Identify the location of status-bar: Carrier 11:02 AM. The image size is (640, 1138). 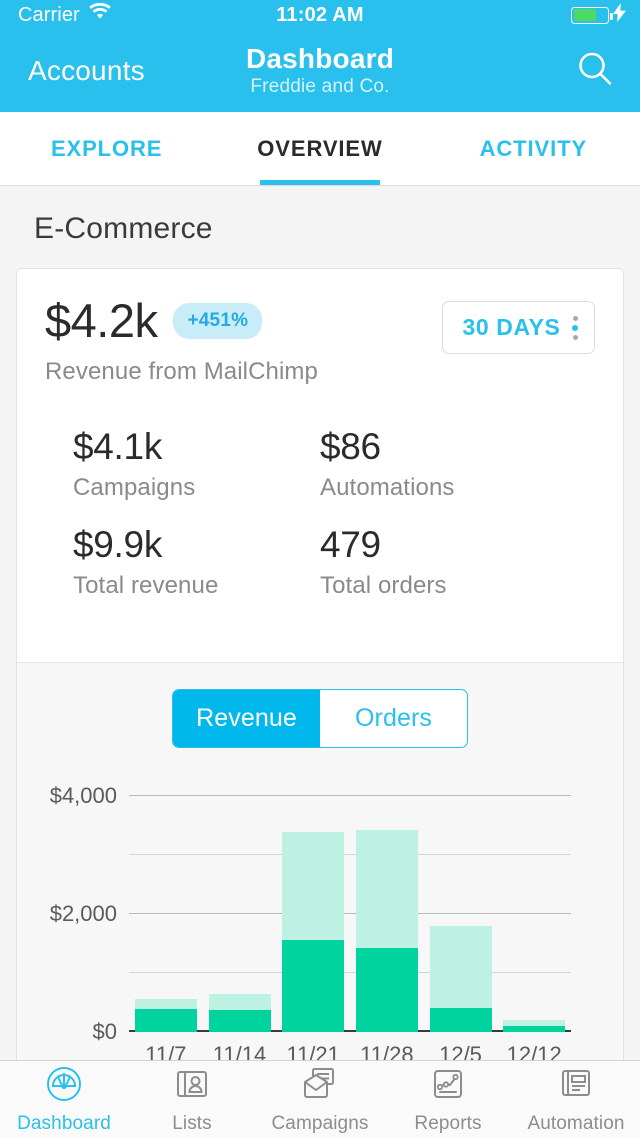
(320, 15).